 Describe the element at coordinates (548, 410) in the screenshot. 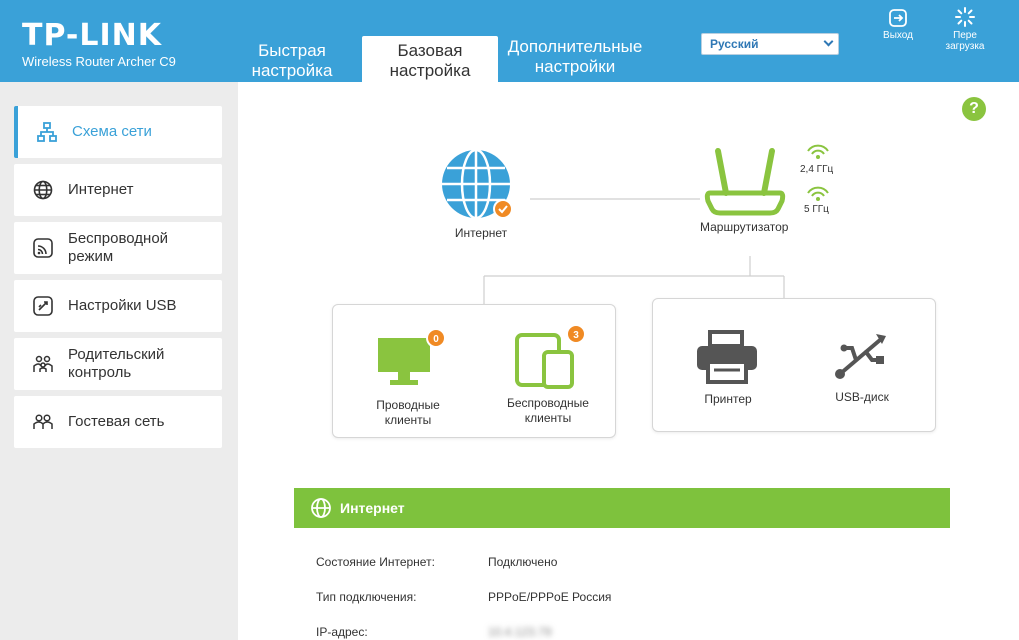

I see `wireless-clients-label: Беспроводные клиенты` at that location.